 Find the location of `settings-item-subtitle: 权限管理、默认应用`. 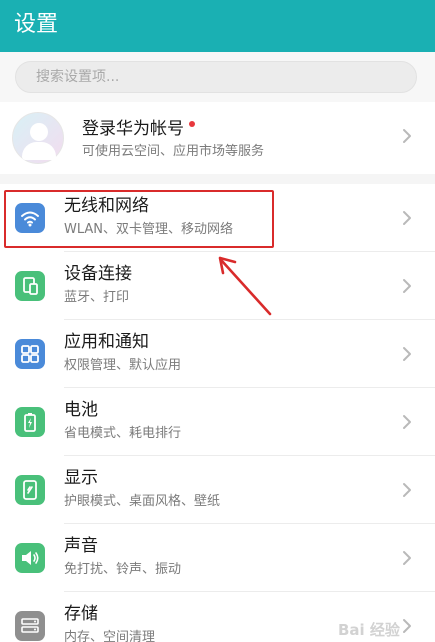

settings-item-subtitle: 权限管理、默认应用 is located at coordinates (123, 365).